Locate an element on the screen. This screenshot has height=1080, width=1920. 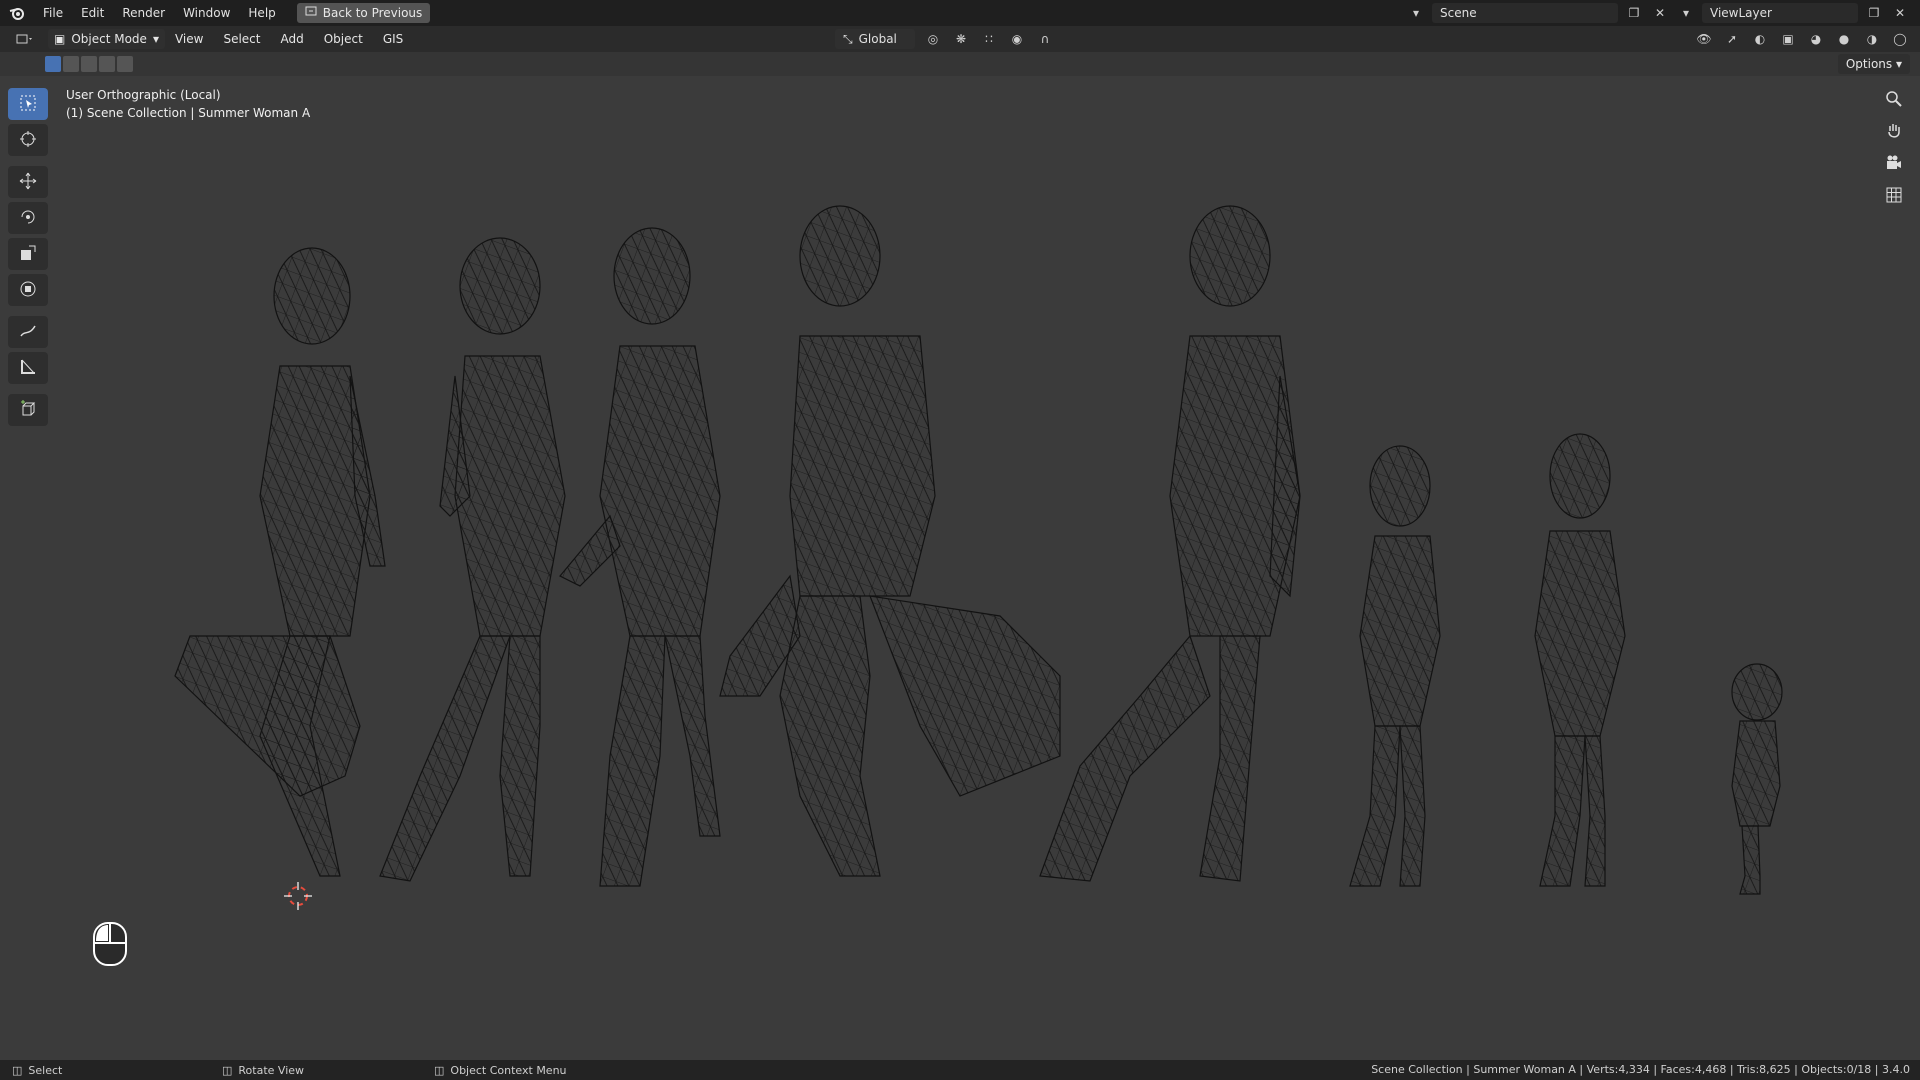
menu-window: Window is located at coordinates (206, 13).